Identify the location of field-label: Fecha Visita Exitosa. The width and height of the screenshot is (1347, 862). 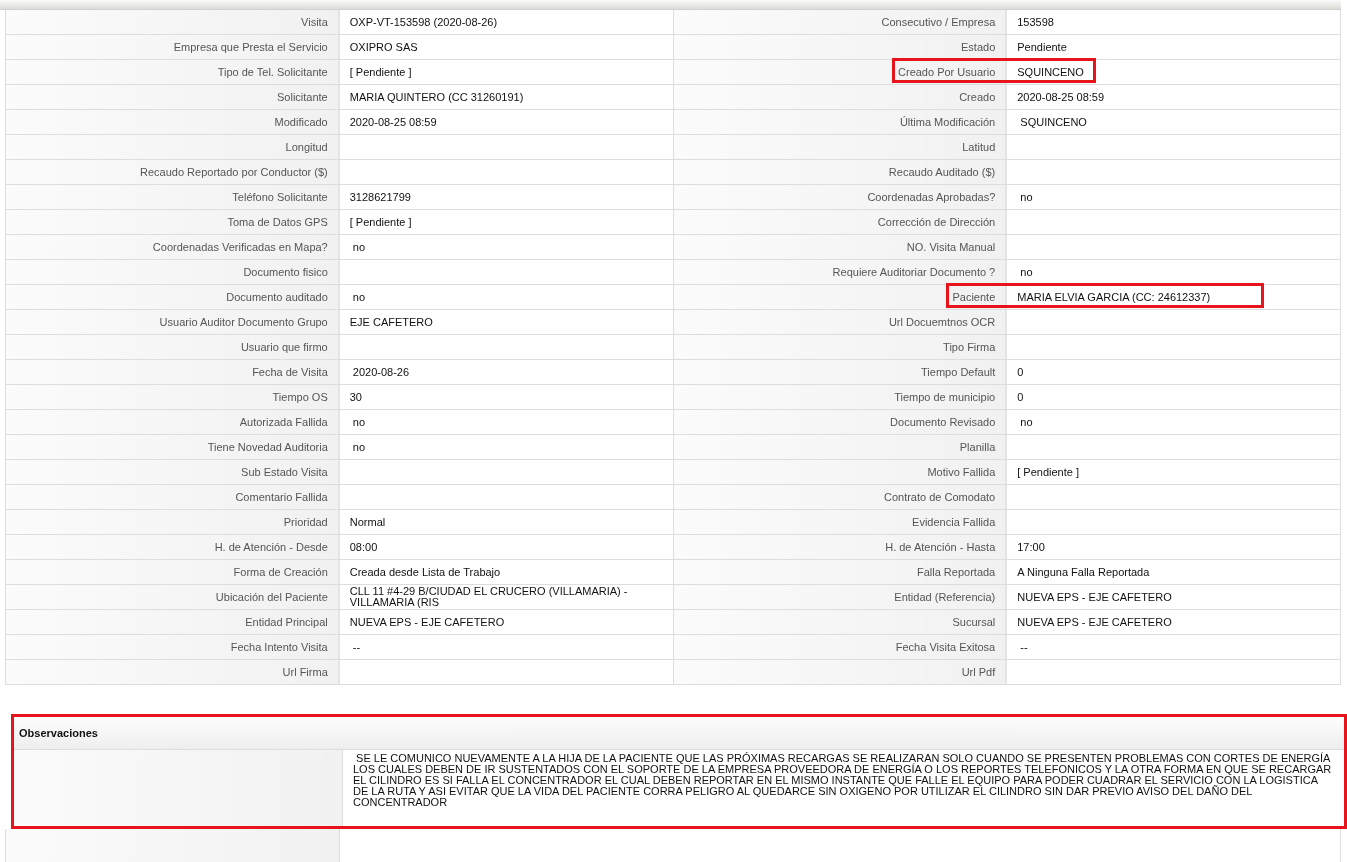
(840, 647).